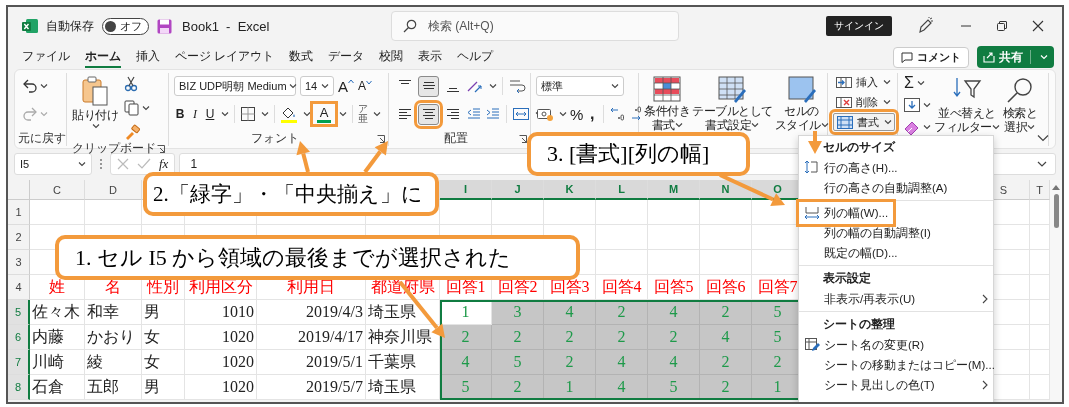 The height and width of the screenshot is (407, 1069). Describe the element at coordinates (41, 138) in the screenshot. I see `group-label: 元に戻す` at that location.